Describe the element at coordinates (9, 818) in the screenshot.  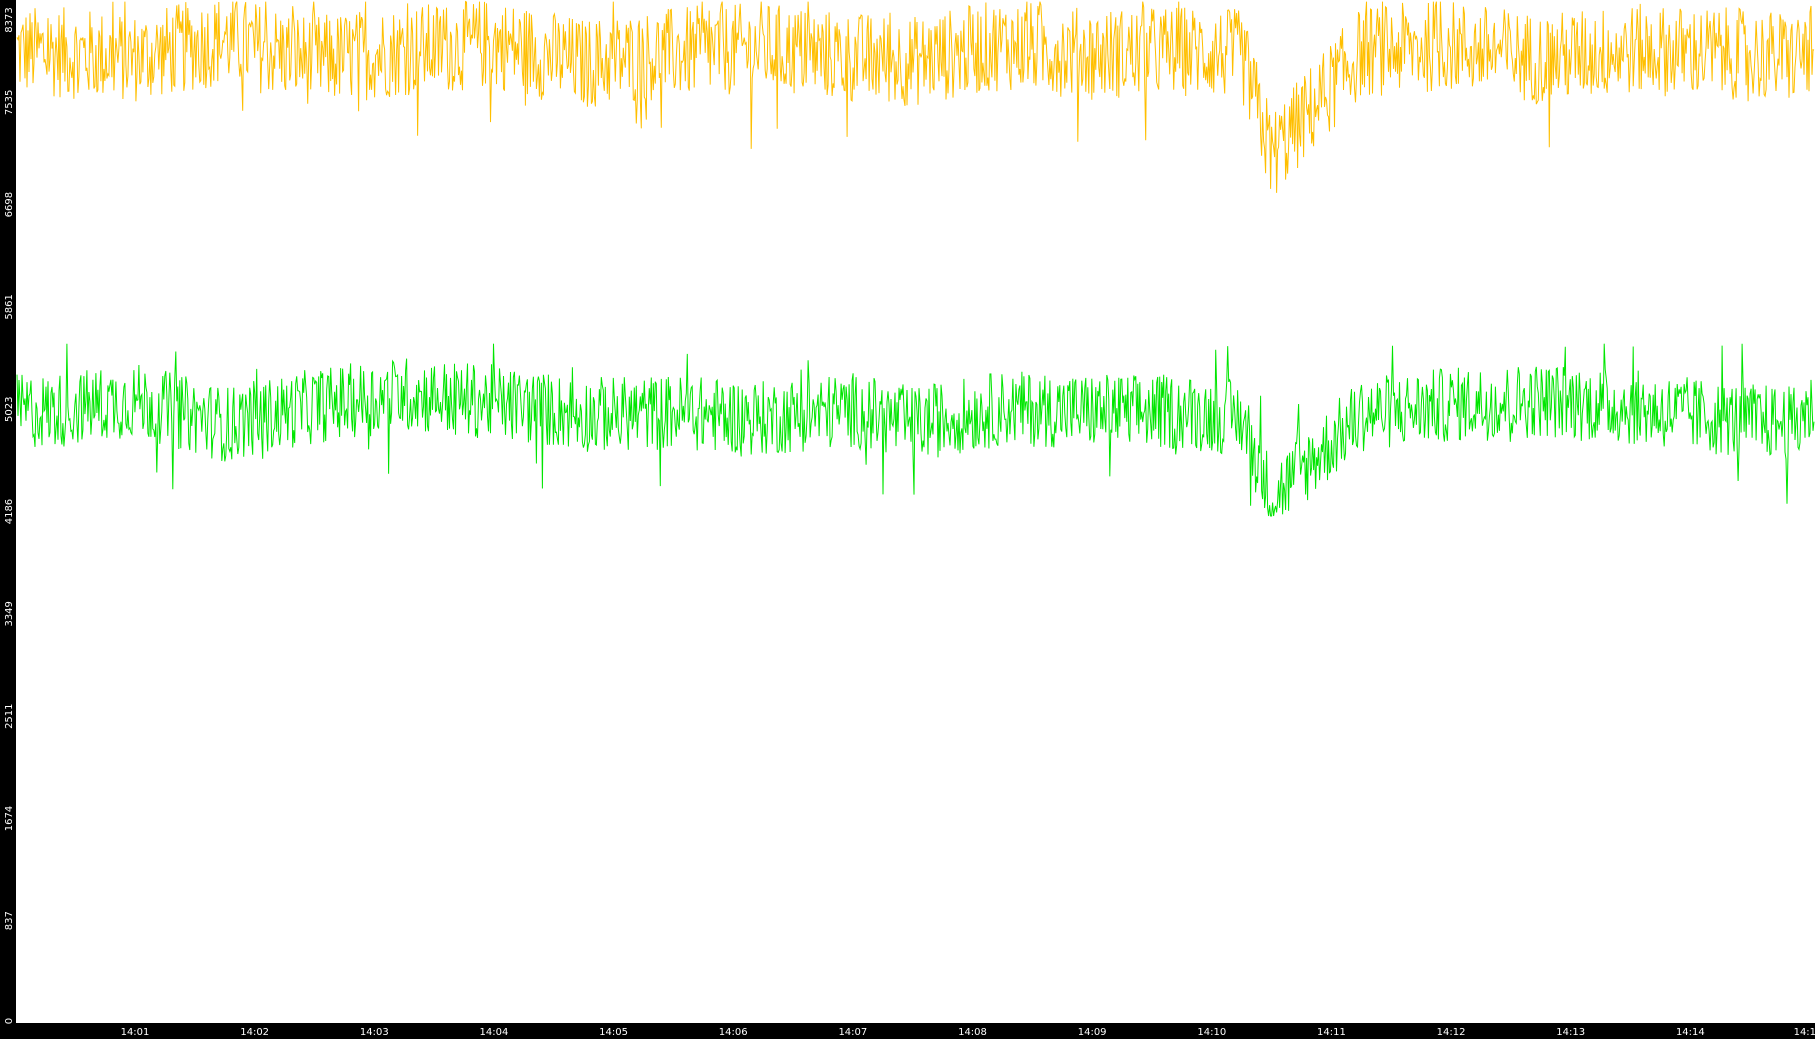
I see `y-tick-label: 1674` at that location.